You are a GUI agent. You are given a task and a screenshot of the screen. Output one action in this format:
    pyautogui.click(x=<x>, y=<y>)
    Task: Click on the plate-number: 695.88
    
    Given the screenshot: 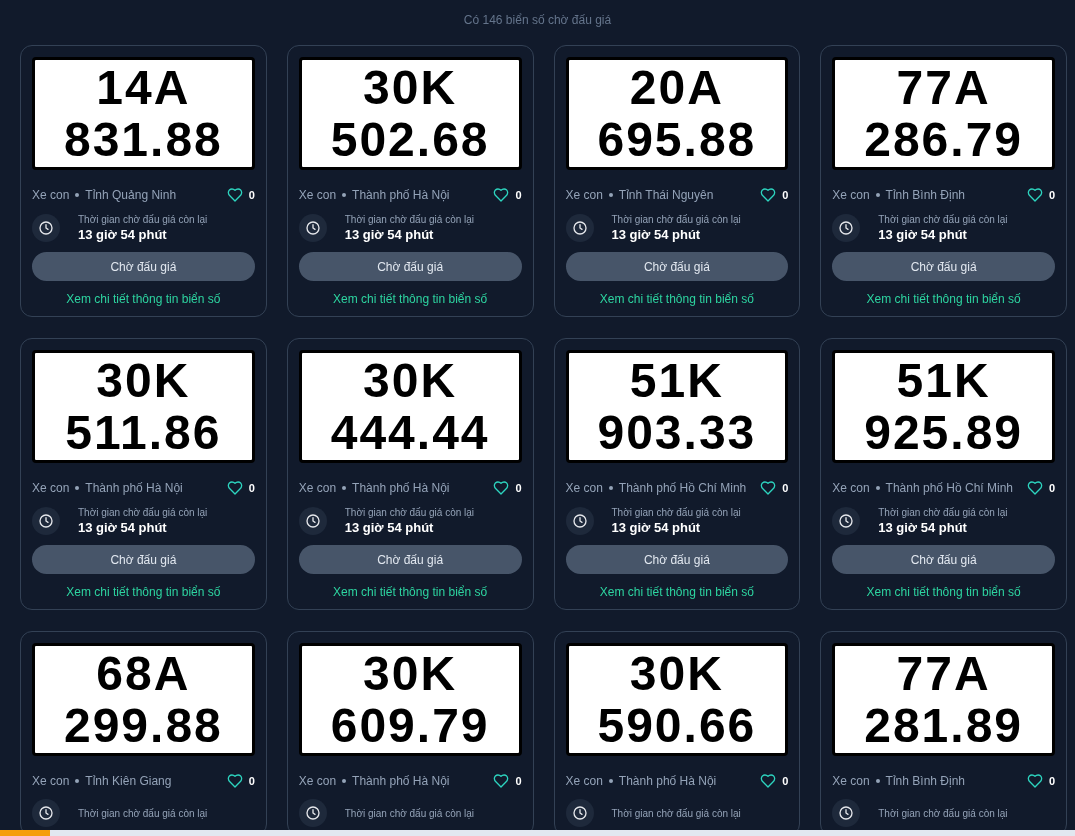 What is the action you would take?
    pyautogui.click(x=677, y=139)
    